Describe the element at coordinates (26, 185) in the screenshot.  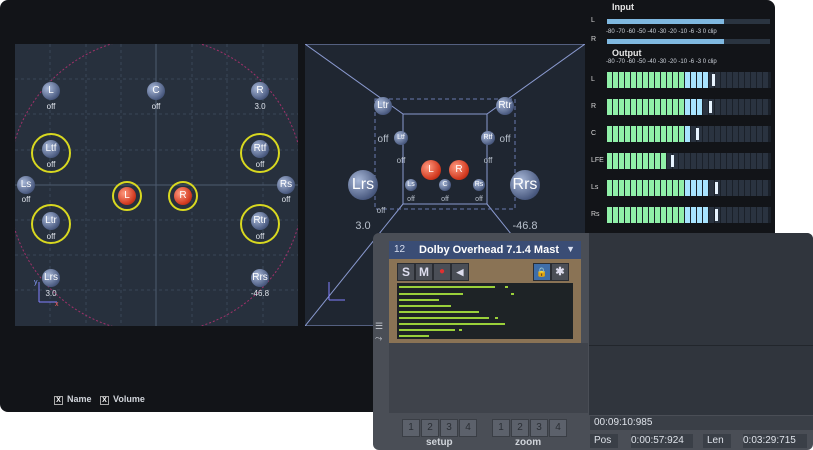
I see `speaker-Ls: Ls` at that location.